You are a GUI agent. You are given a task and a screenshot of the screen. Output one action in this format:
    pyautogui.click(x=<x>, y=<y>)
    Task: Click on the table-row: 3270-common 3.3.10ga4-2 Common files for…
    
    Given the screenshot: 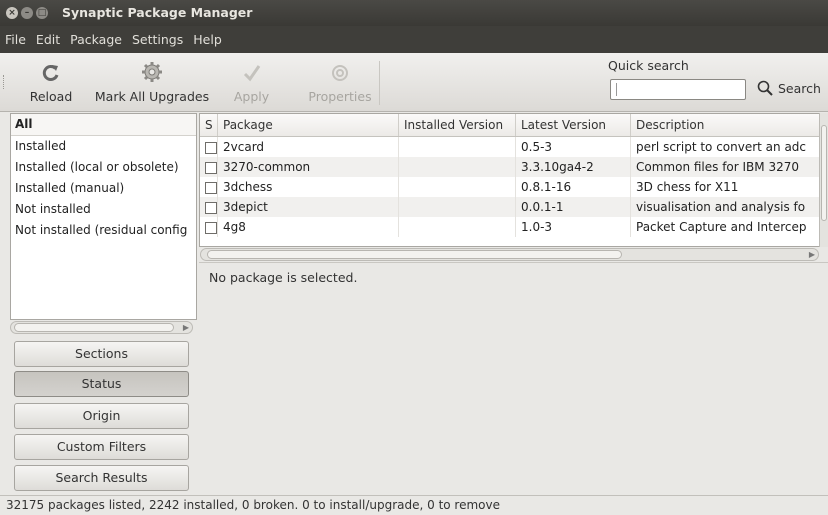 What is the action you would take?
    pyautogui.click(x=510, y=167)
    